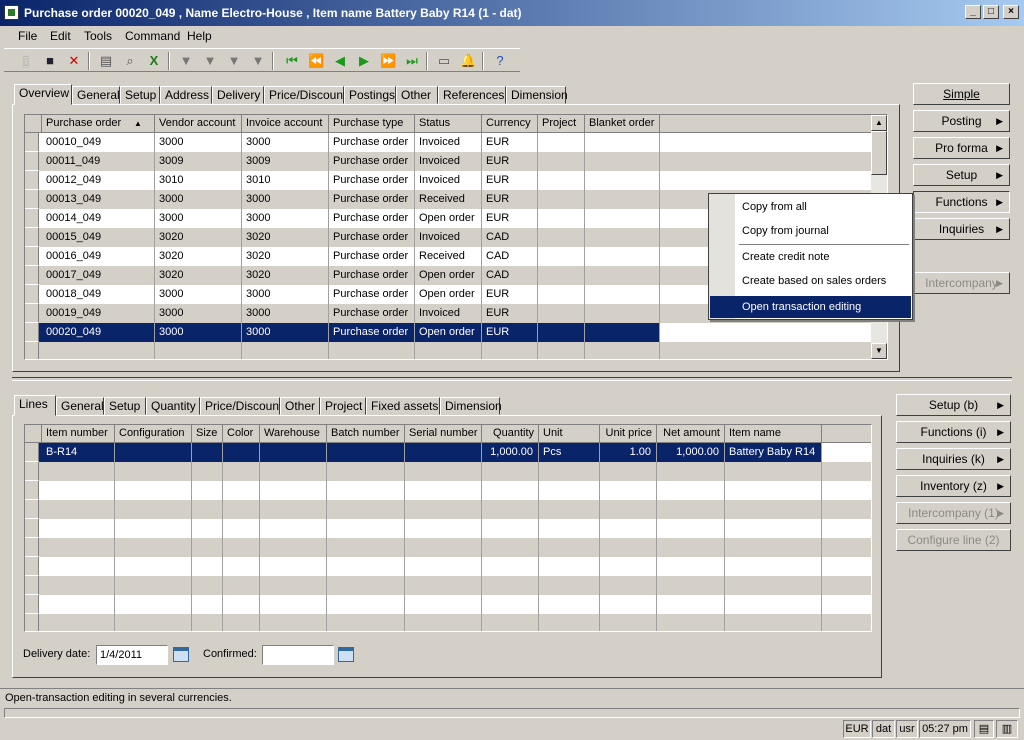 The height and width of the screenshot is (740, 1024). What do you see at coordinates (810, 207) in the screenshot?
I see `menu-item-copy-from-all: Copy from all` at bounding box center [810, 207].